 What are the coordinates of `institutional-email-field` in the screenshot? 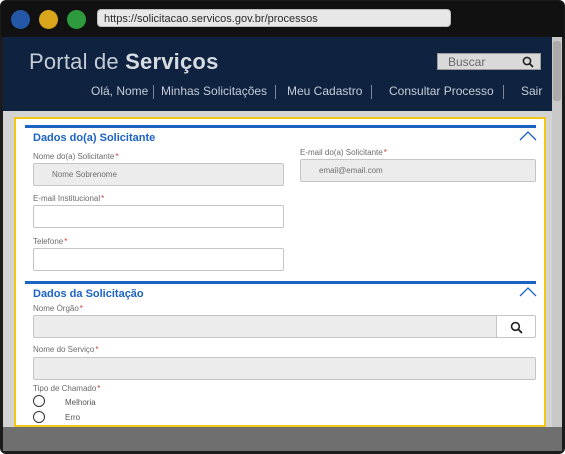 It's located at (158, 216).